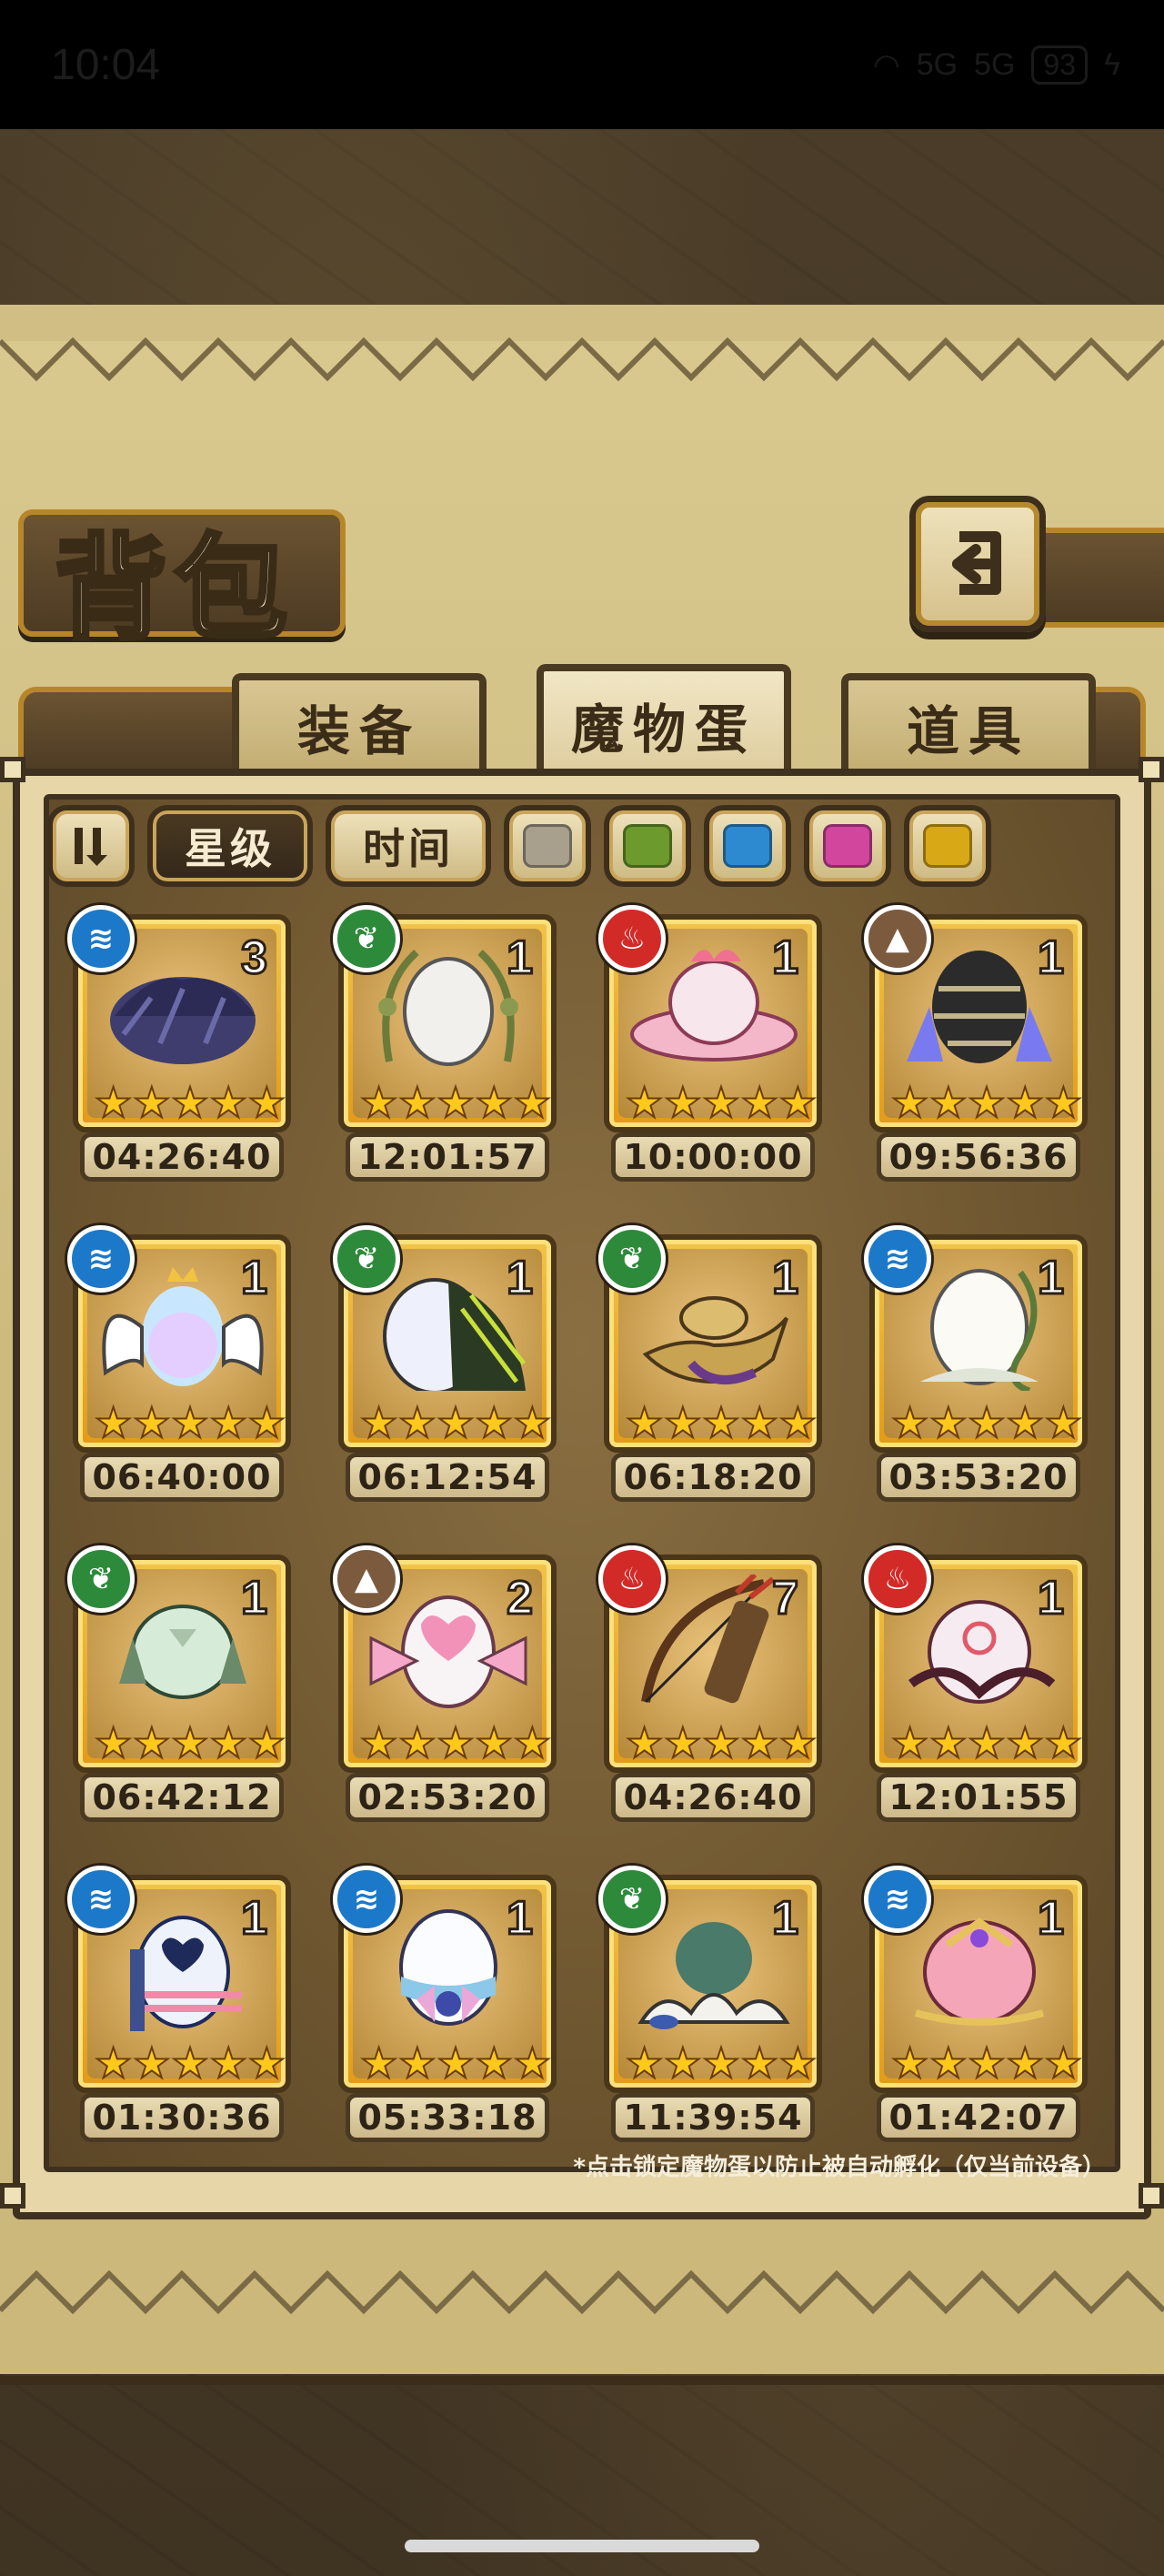 This screenshot has height=2576, width=1164. Describe the element at coordinates (979, 1687) in the screenshot. I see `egg-item: 1 ★ ★ ★ ★ ★ ♨ 12:01:55` at that location.